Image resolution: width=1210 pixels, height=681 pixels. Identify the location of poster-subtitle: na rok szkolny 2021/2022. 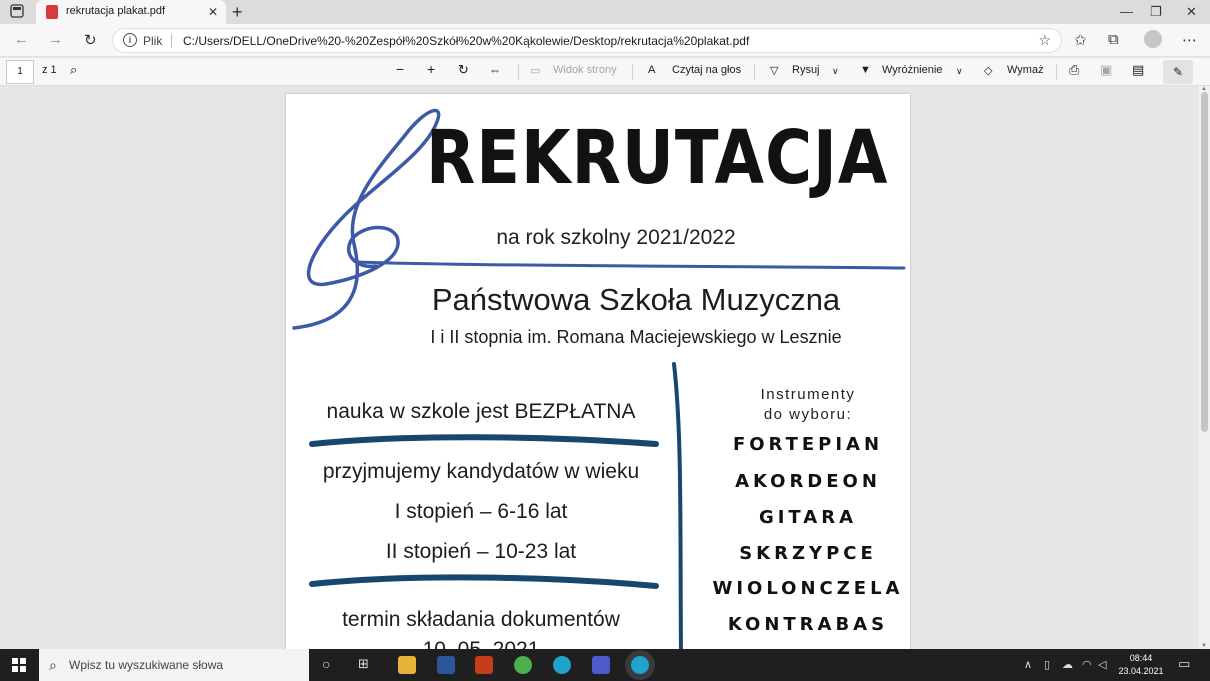
(616, 237).